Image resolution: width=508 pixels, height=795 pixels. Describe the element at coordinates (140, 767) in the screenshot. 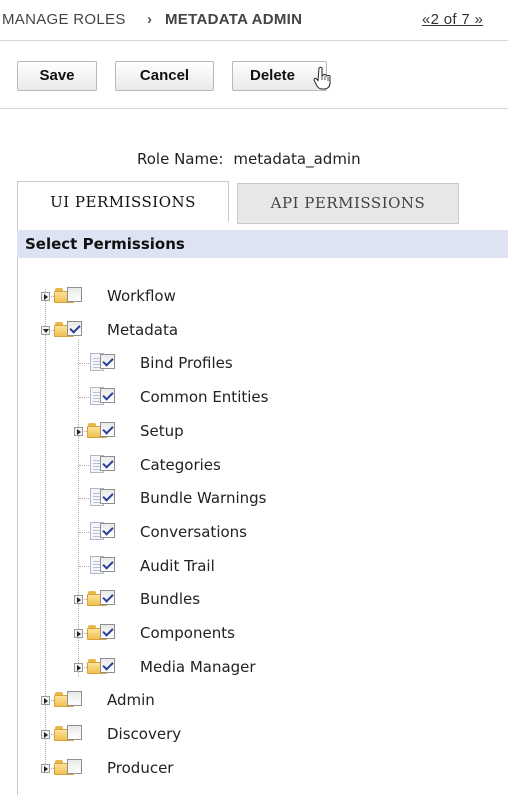

I see `tree-label-producer: Producer` at that location.